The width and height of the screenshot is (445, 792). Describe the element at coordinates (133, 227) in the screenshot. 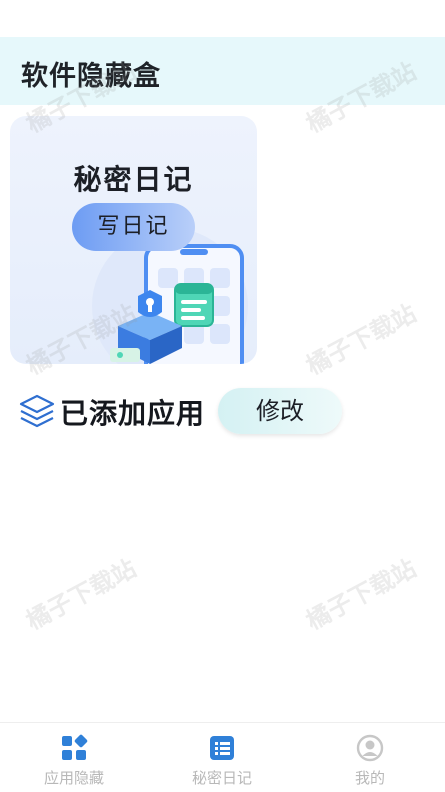

I see `write-diary-button: 写日记` at that location.